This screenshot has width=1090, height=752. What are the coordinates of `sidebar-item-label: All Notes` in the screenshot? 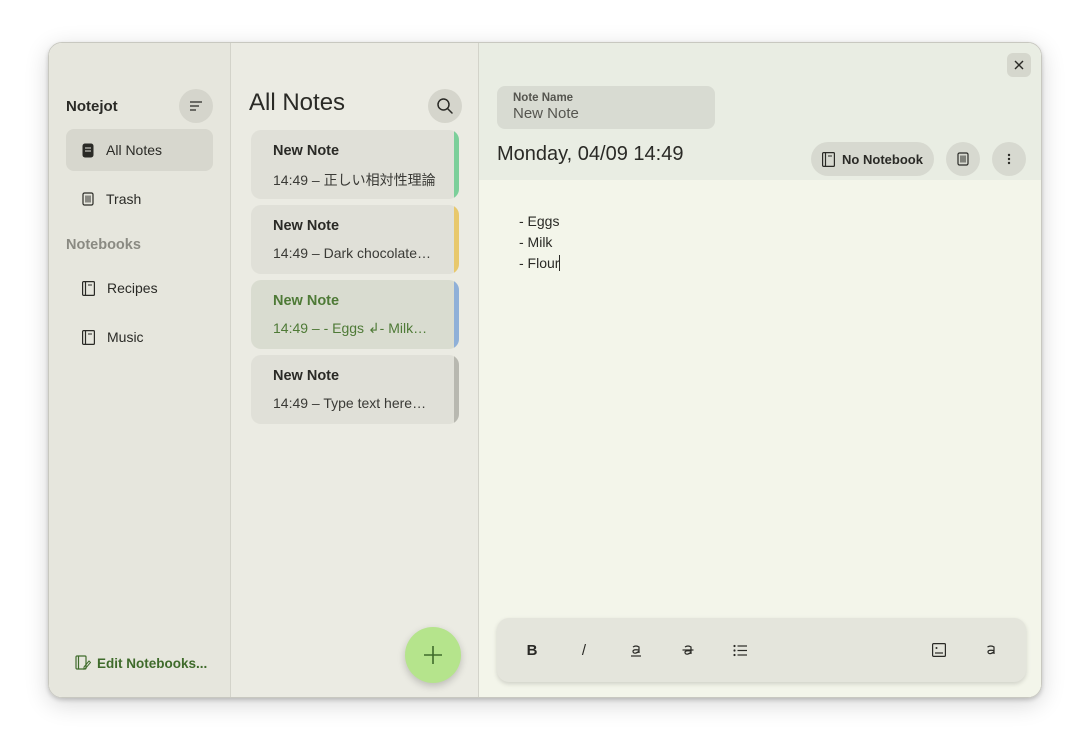 It's located at (134, 150).